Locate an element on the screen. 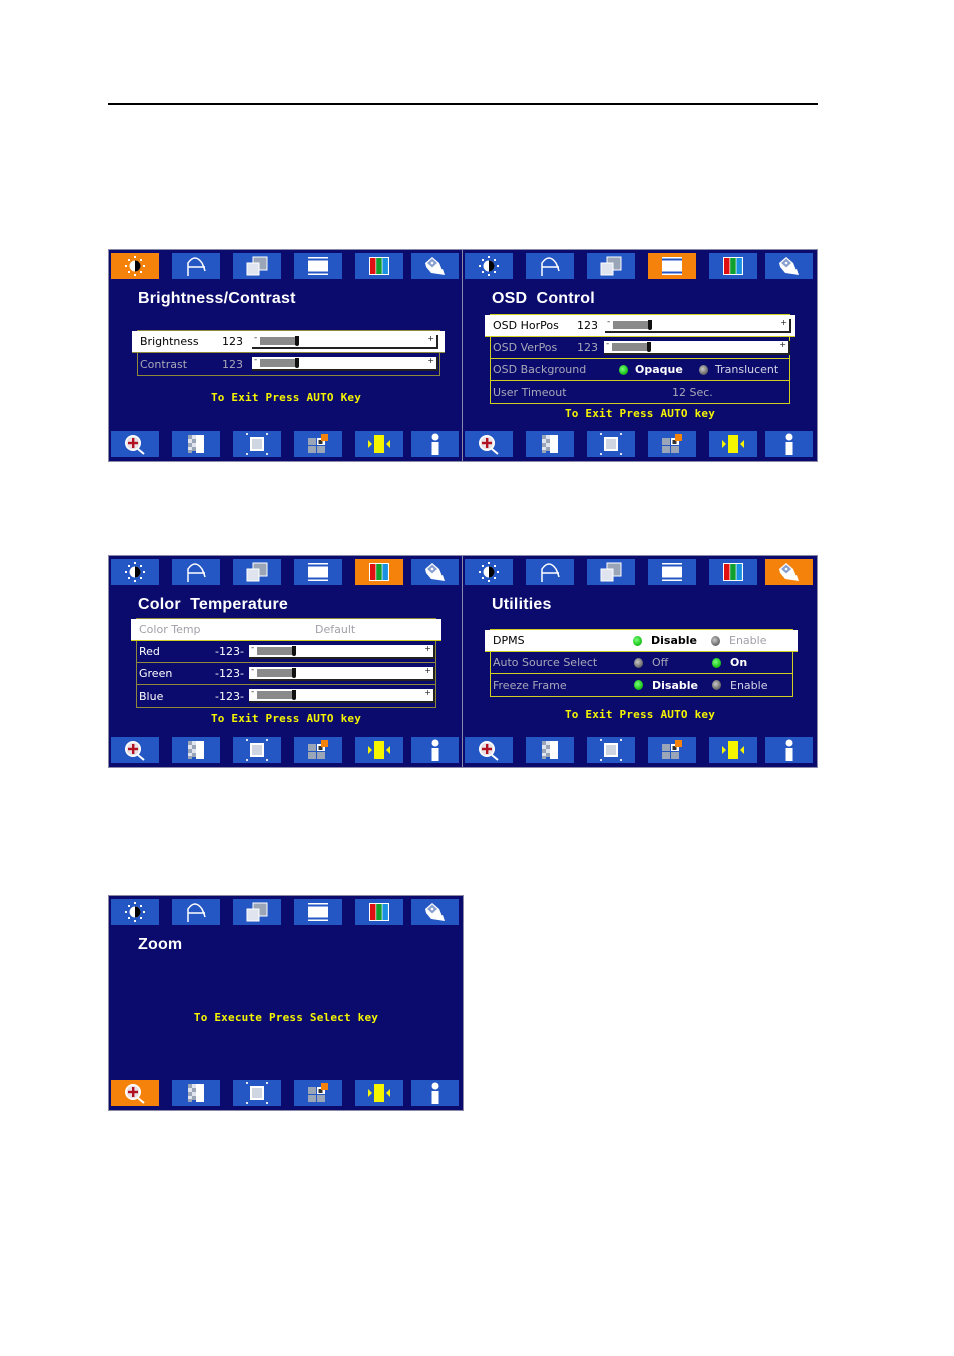 The height and width of the screenshot is (1356, 954). dpms-row: DPMS Disable Enable is located at coordinates (641, 641).